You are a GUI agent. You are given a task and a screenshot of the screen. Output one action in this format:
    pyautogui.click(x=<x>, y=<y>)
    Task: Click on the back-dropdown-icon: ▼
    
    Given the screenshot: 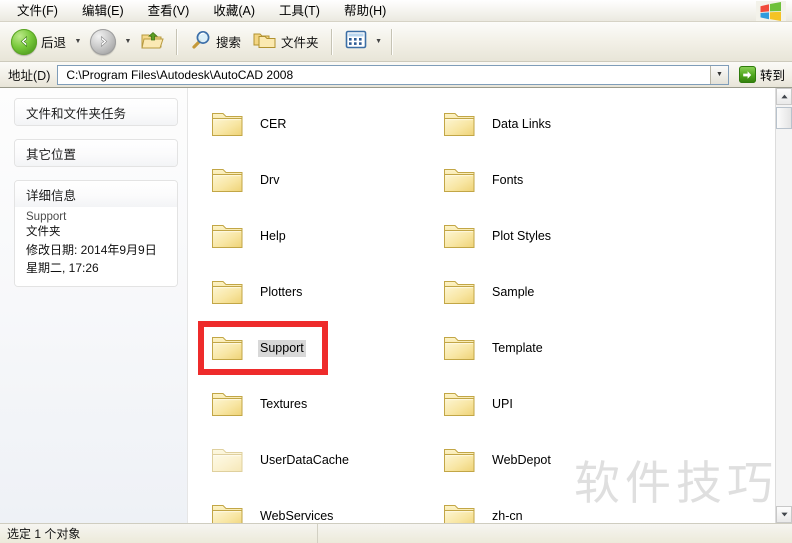 What is the action you would take?
    pyautogui.click(x=78, y=41)
    